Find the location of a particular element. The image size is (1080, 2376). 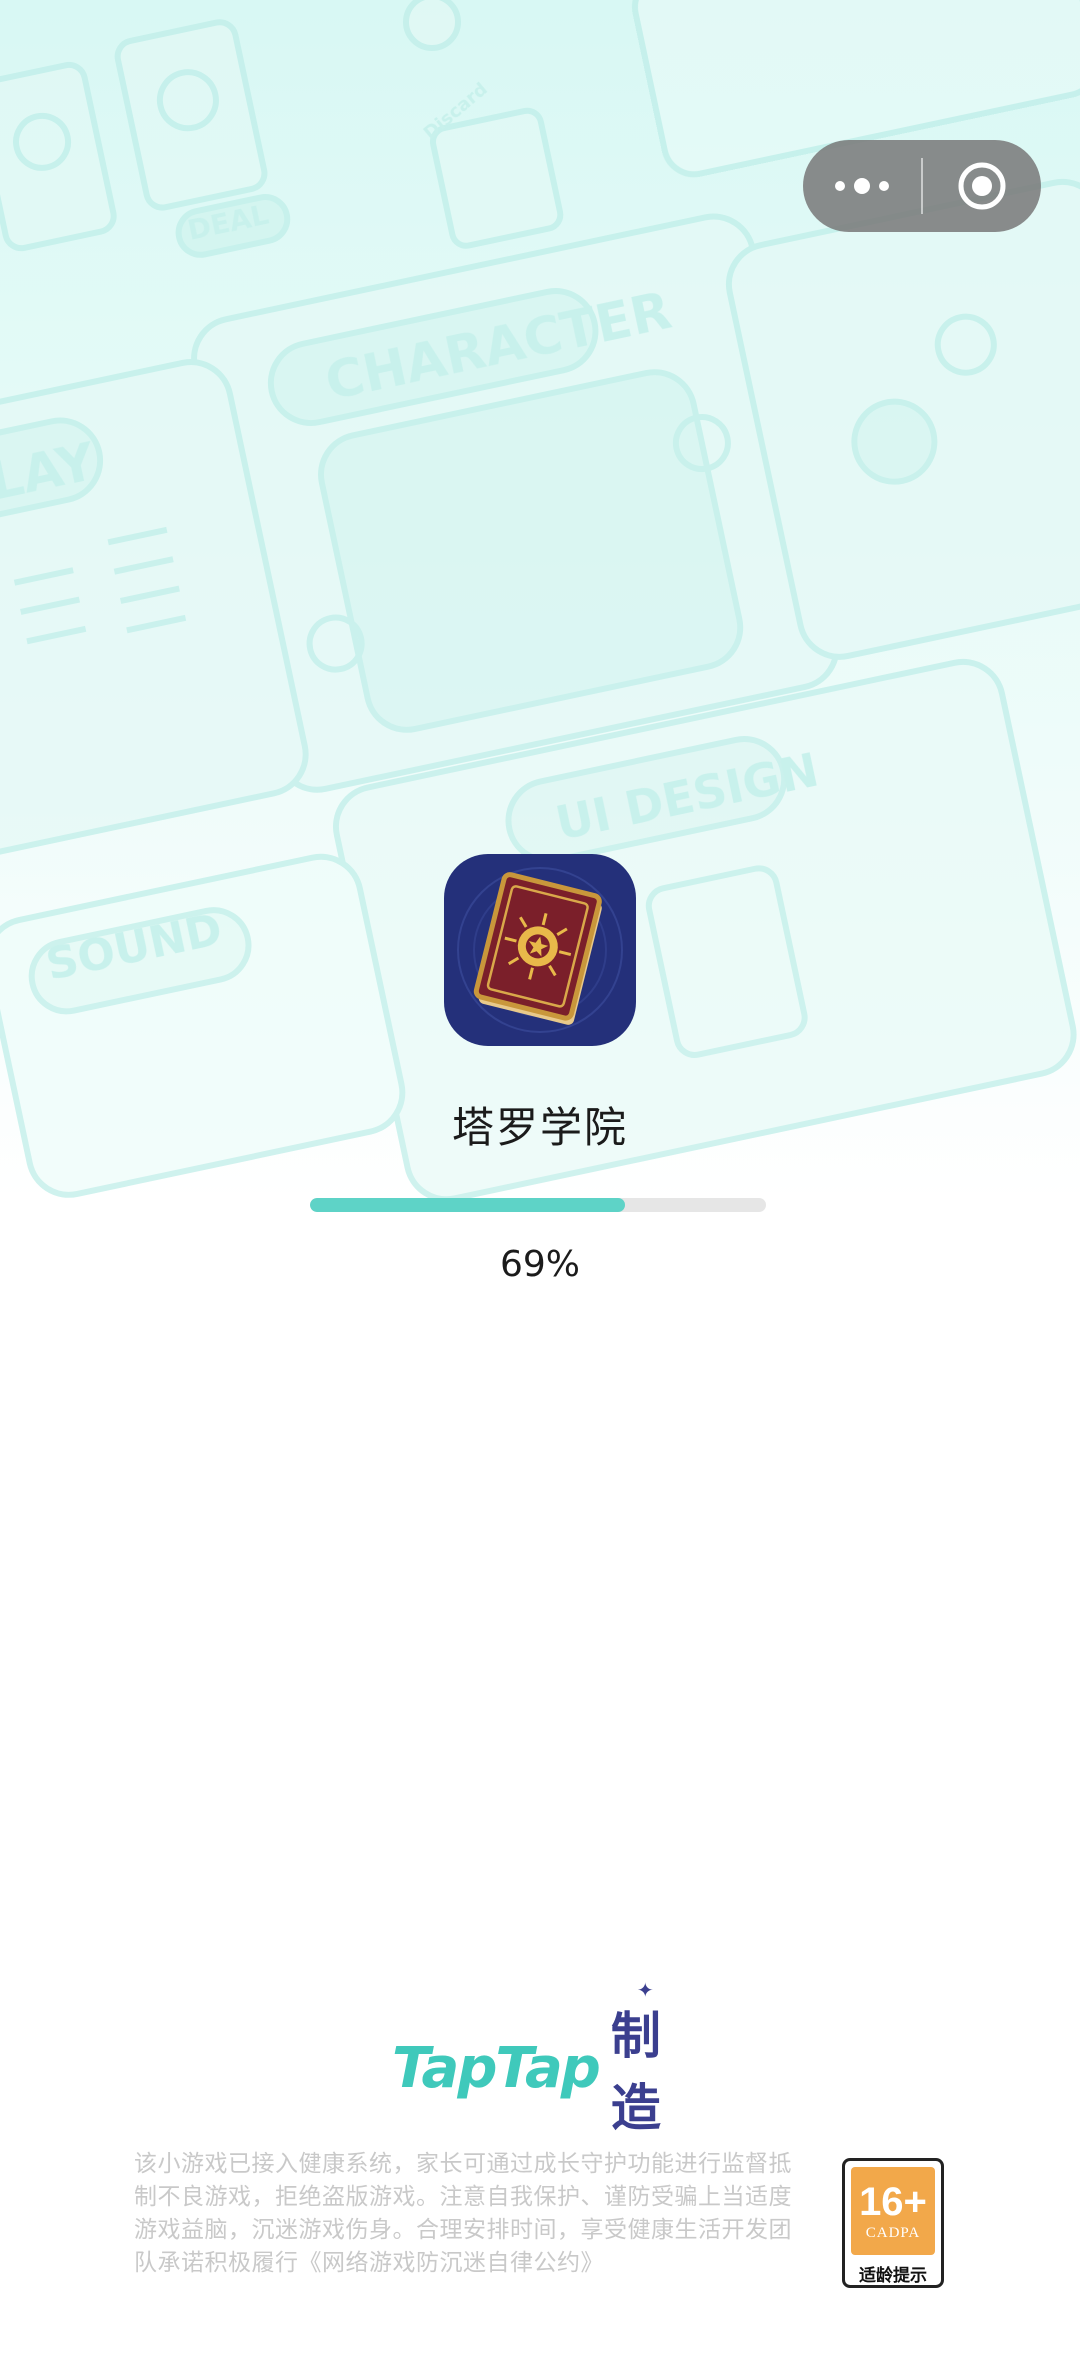

loading-progress-fill is located at coordinates (467, 1205).